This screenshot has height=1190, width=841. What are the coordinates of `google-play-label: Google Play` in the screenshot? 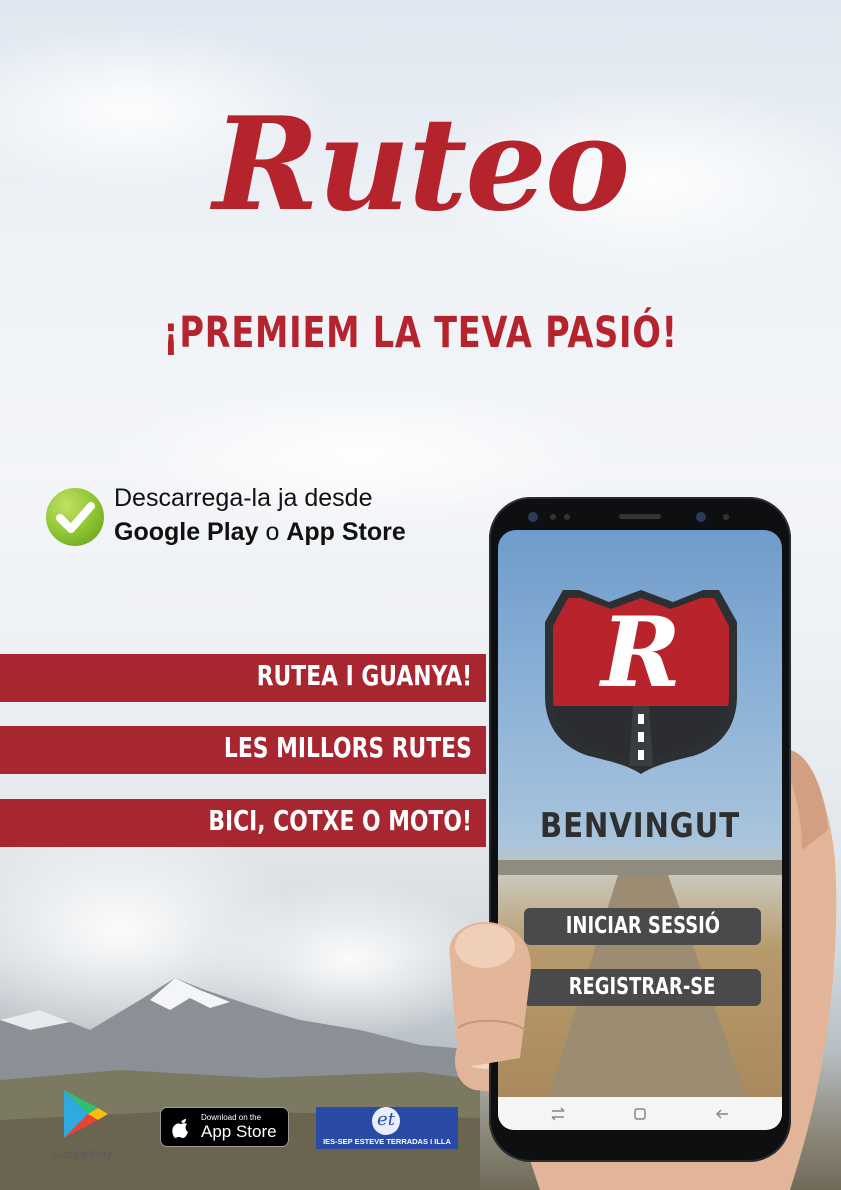 It's located at (82, 1155).